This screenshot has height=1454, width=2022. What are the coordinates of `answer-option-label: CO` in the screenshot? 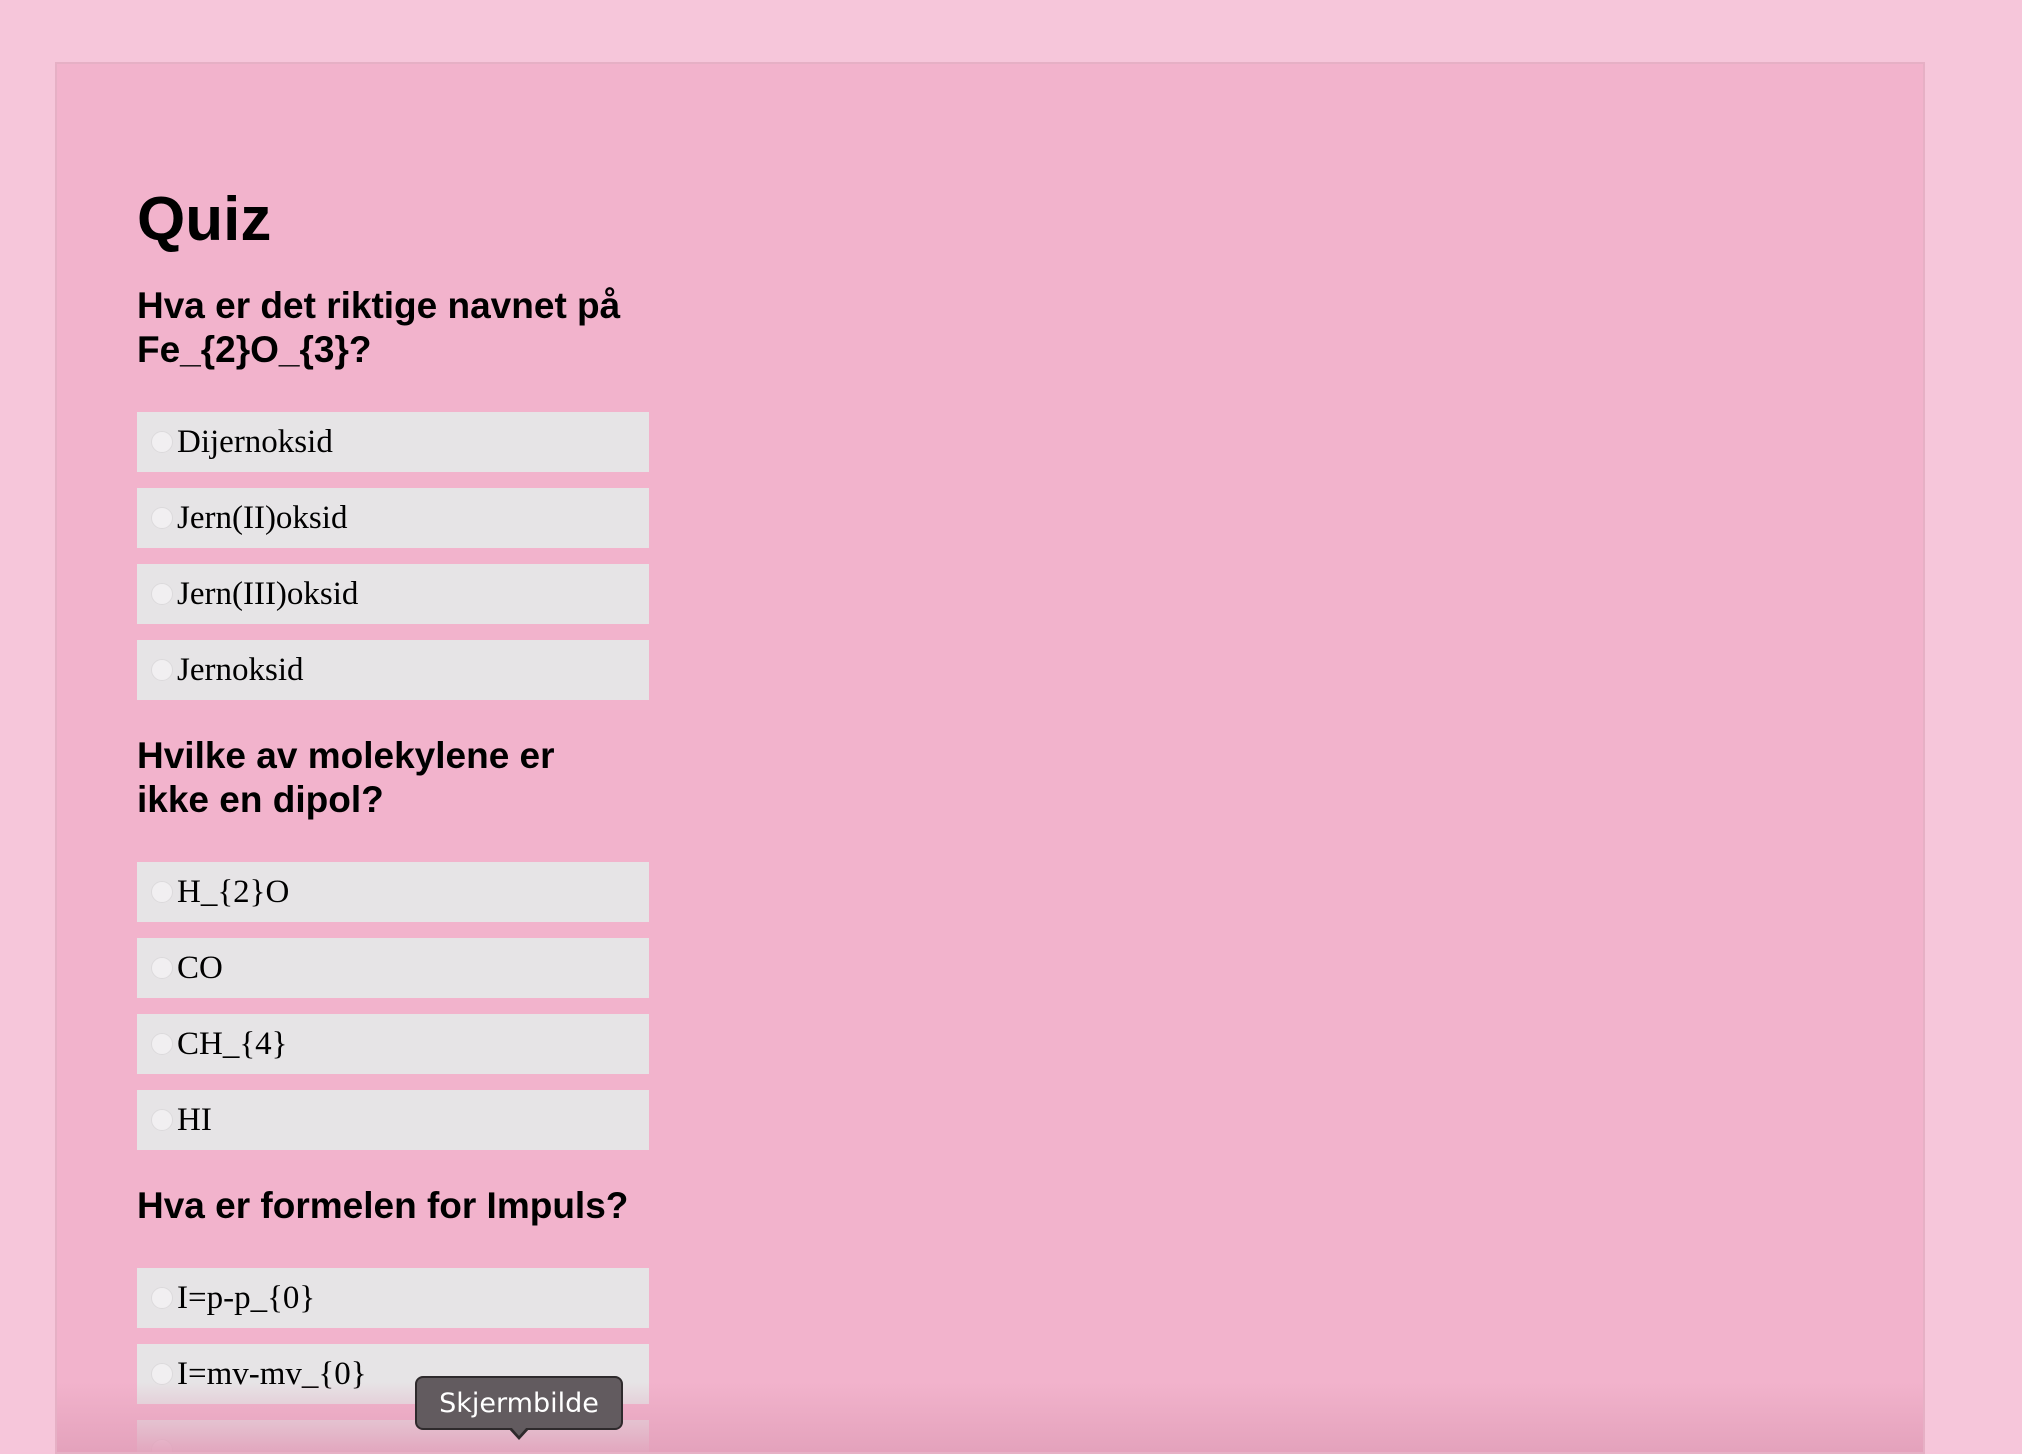 It's located at (200, 967).